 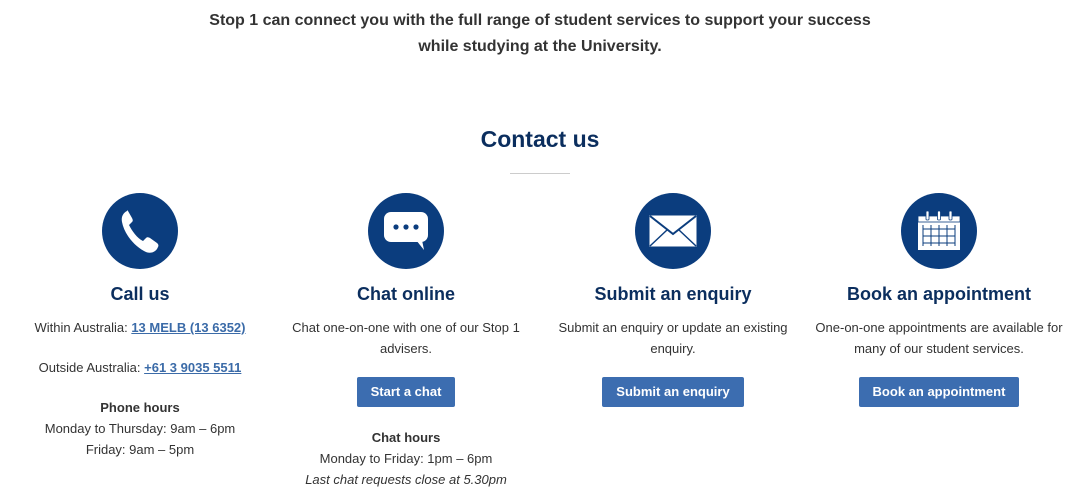 What do you see at coordinates (192, 367) in the screenshot?
I see `outside-australia-phone-link: +61 3 9035 5511` at bounding box center [192, 367].